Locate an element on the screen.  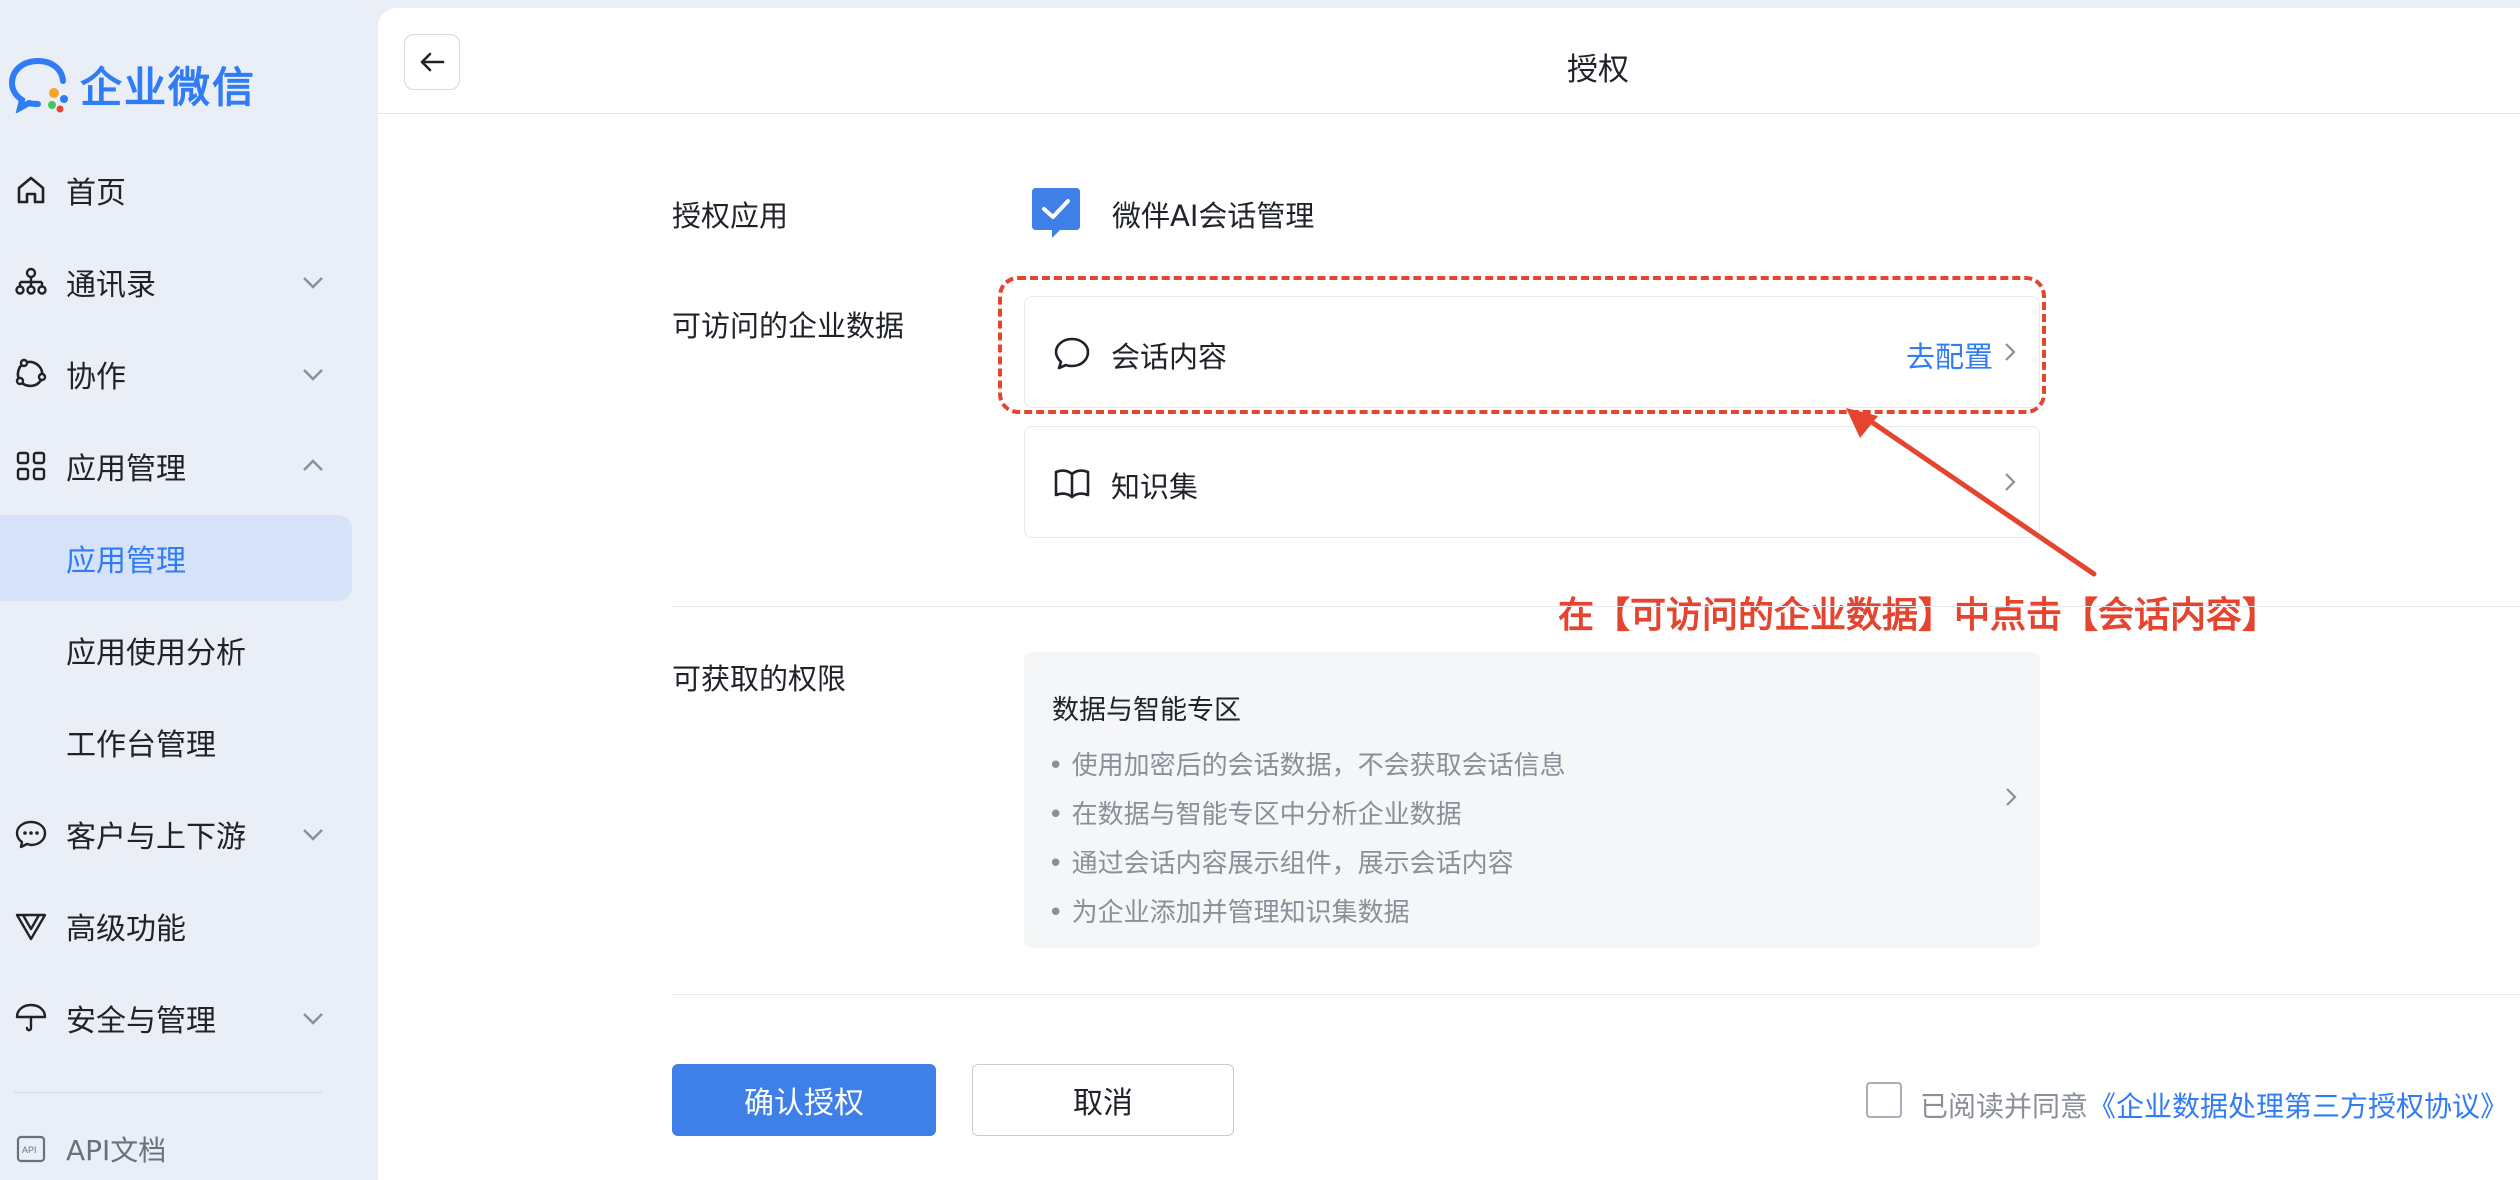
page-title: 授权 is located at coordinates (1598, 70).